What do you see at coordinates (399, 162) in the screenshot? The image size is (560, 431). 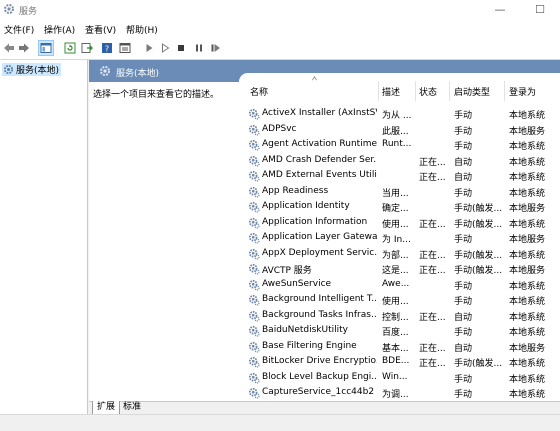 I see `table-row: AMD Crash Defender Ser... 正在... 自动 本地系统` at bounding box center [399, 162].